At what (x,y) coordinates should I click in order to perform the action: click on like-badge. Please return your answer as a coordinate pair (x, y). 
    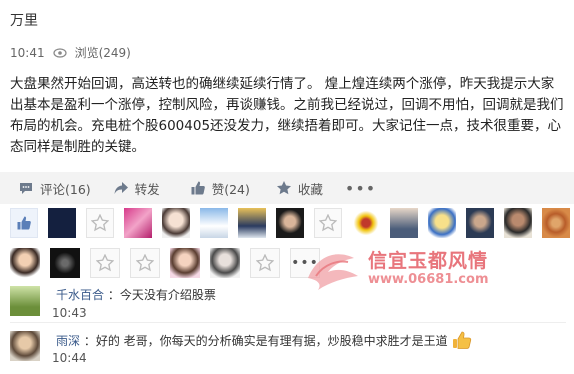
    Looking at the image, I should click on (24, 223).